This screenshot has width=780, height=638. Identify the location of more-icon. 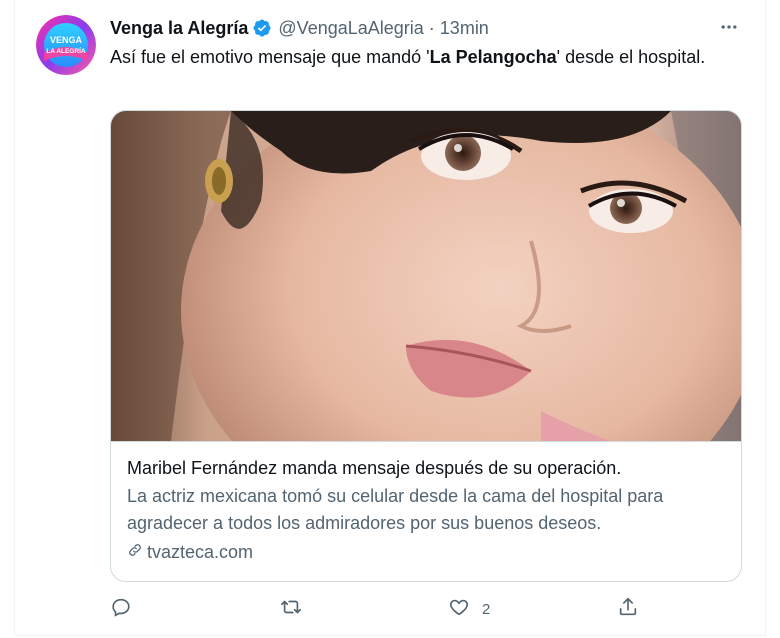
(729, 29).